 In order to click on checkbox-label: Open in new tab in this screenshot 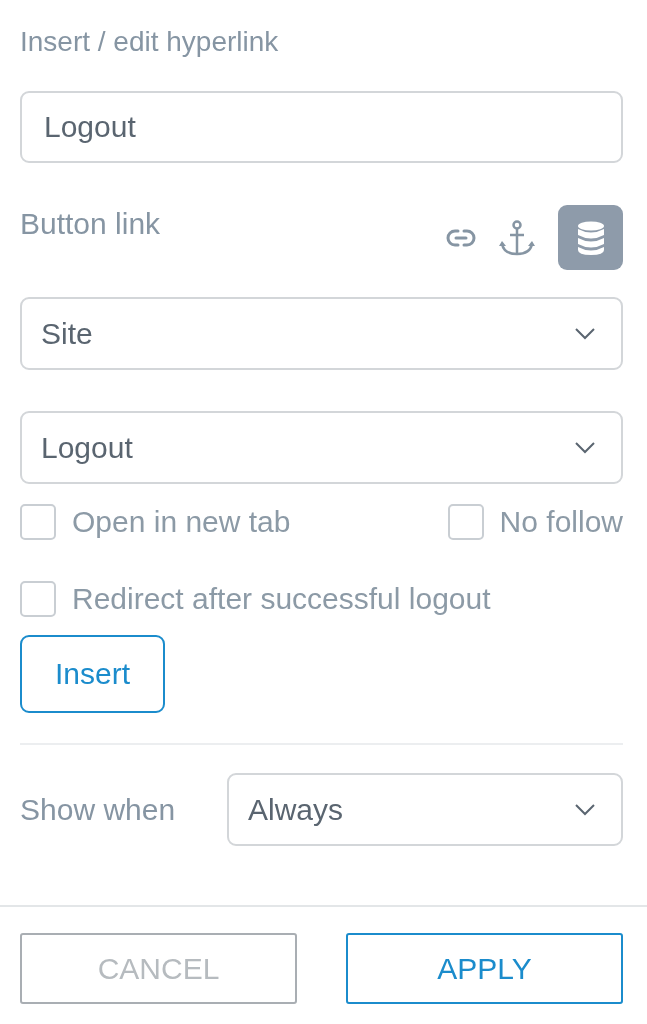, I will do `click(181, 521)`.